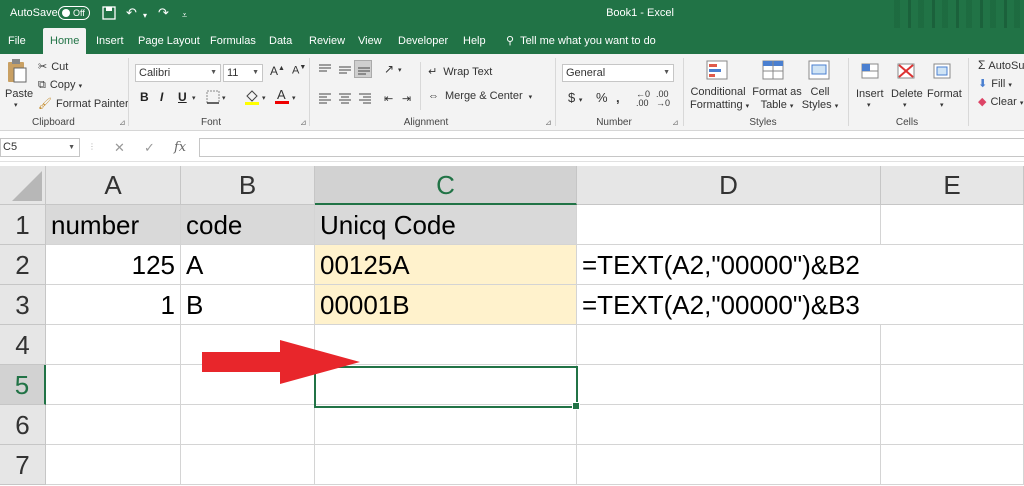  I want to click on decrease-font-icon: A▼, so click(299, 70).